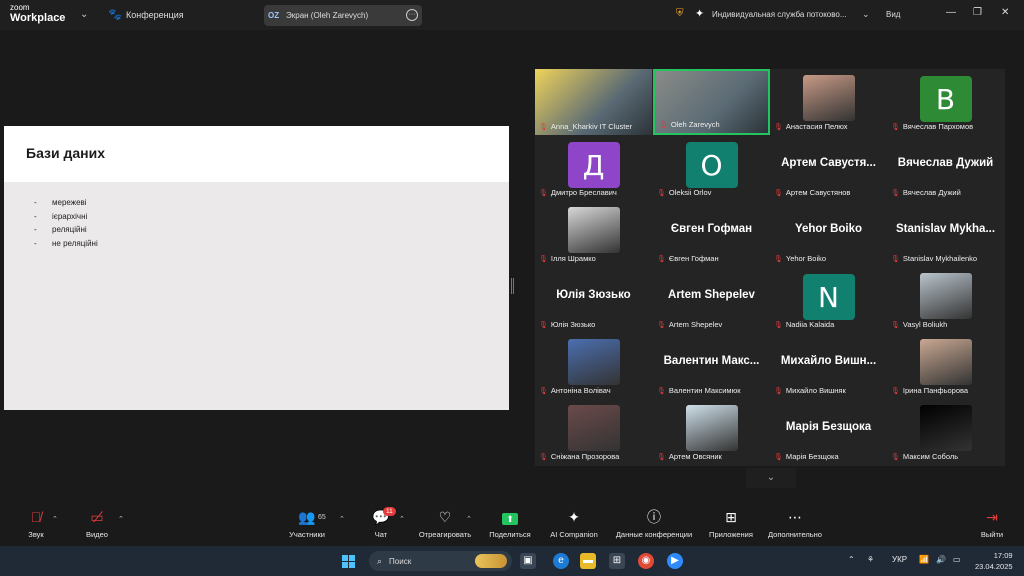 The height and width of the screenshot is (576, 1024). What do you see at coordinates (20, 7) in the screenshot?
I see `logo-line1: zoom` at bounding box center [20, 7].